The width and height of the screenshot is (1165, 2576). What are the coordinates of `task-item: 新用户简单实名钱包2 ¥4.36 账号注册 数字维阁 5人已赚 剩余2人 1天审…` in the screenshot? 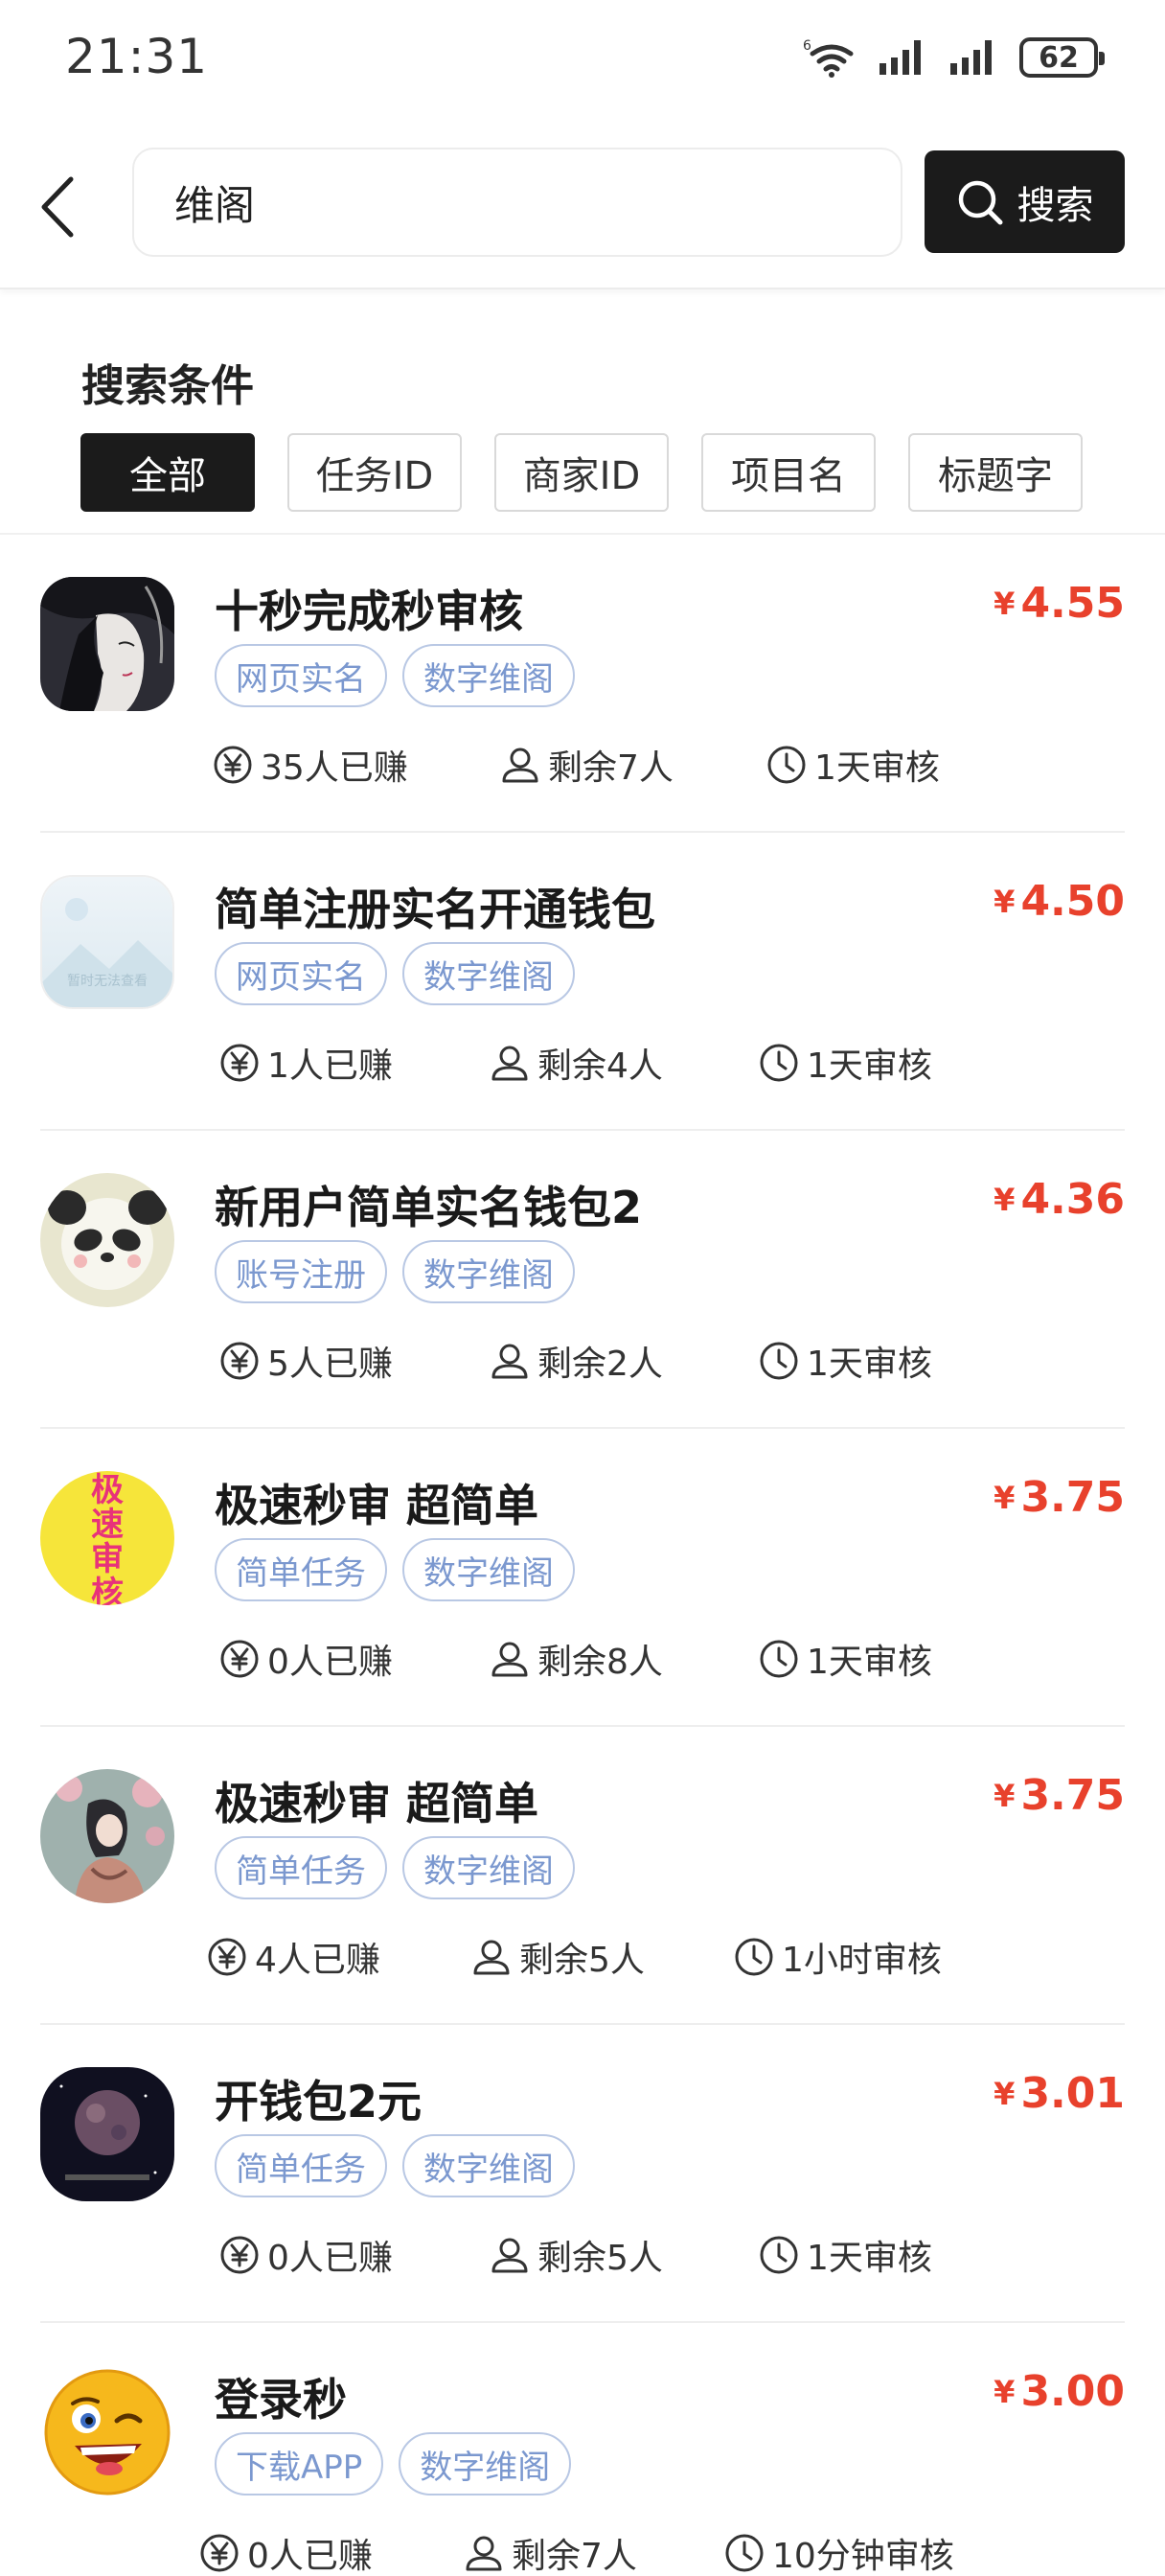 It's located at (582, 1280).